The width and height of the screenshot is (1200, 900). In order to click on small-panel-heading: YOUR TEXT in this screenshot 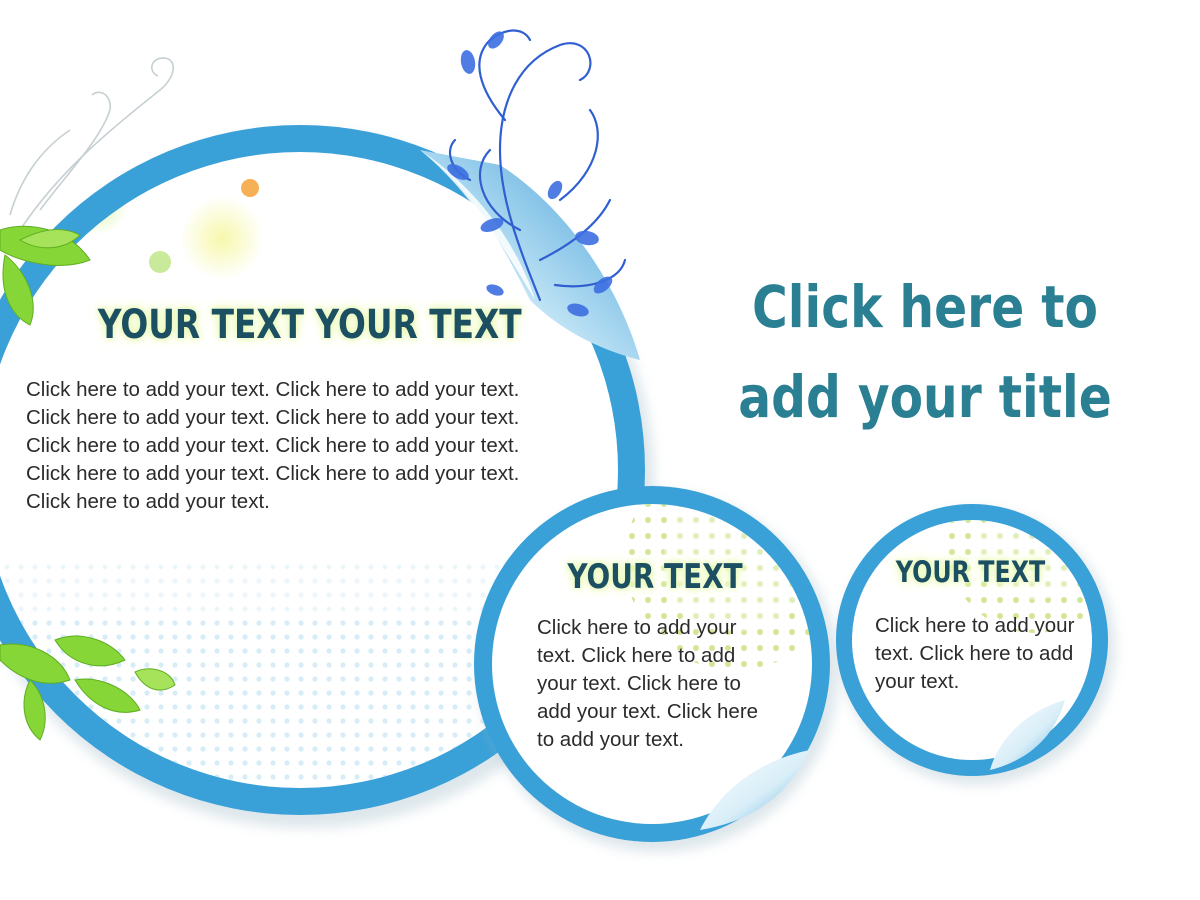, I will do `click(971, 572)`.